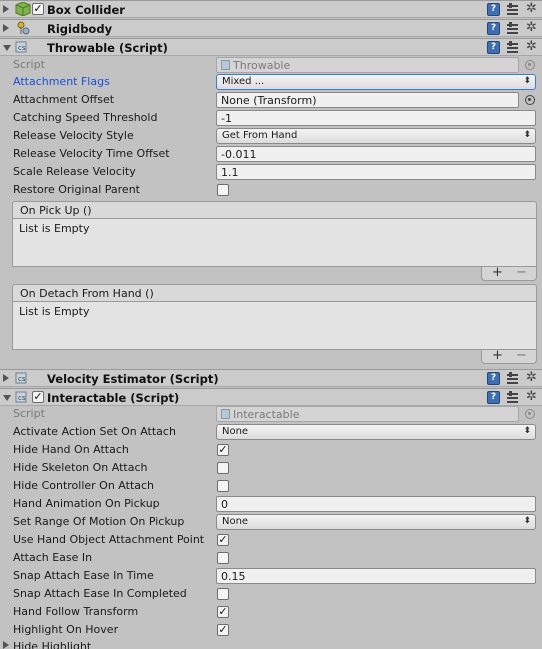  What do you see at coordinates (71, 449) in the screenshot?
I see `field-label: Hide Hand On Attach` at bounding box center [71, 449].